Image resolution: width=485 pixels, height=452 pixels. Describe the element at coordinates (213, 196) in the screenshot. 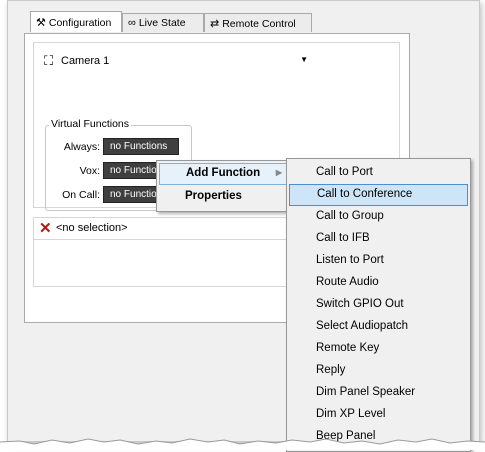

I see `menu-item-label: Properties` at that location.